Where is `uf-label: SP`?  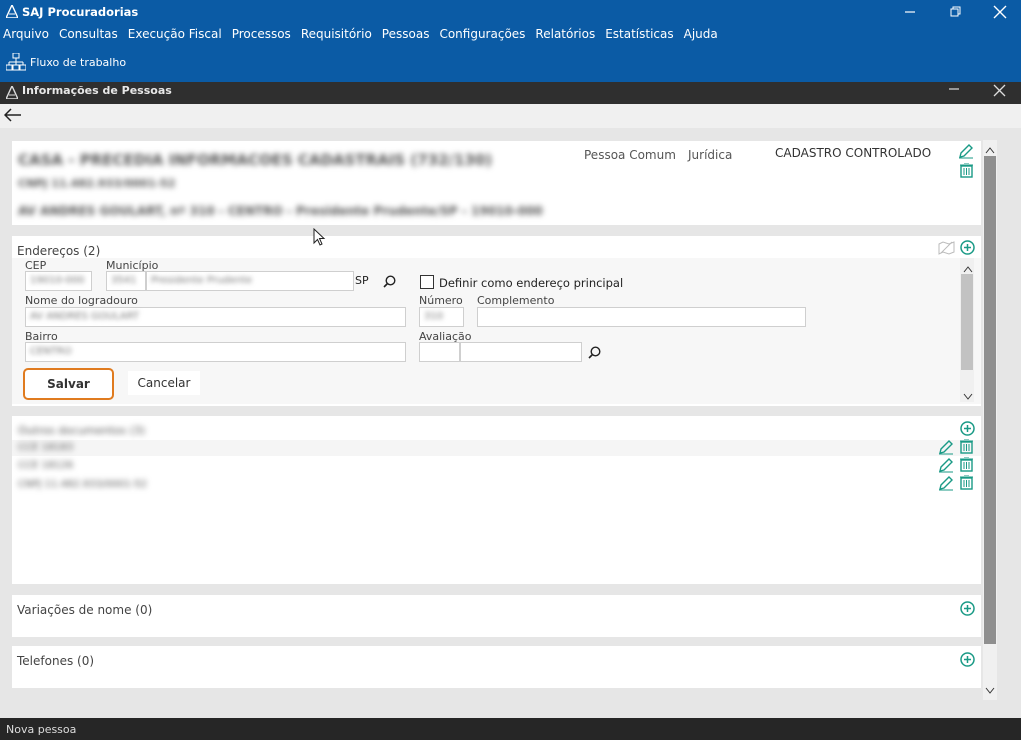 uf-label: SP is located at coordinates (362, 280).